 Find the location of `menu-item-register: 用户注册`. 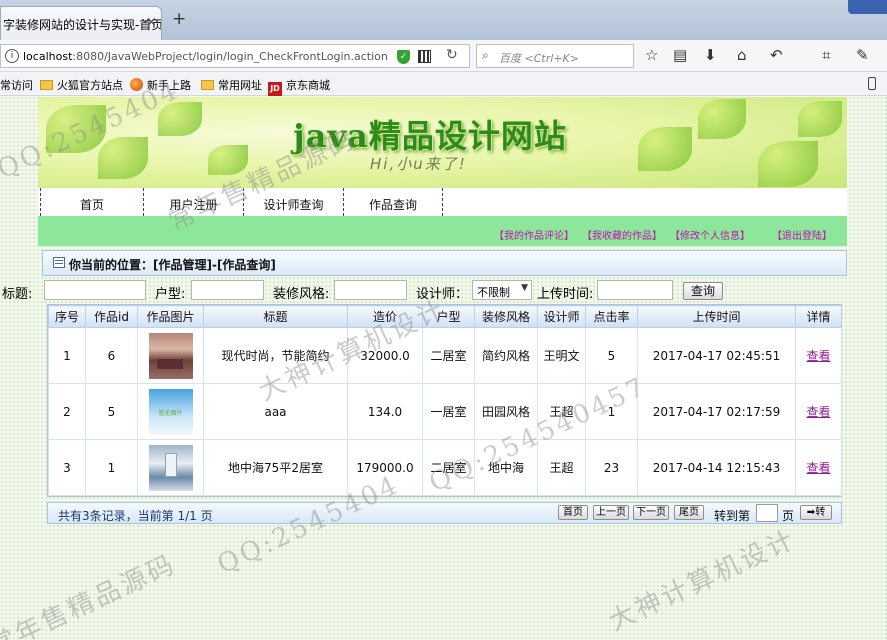

menu-item-register: 用户注册 is located at coordinates (193, 202).